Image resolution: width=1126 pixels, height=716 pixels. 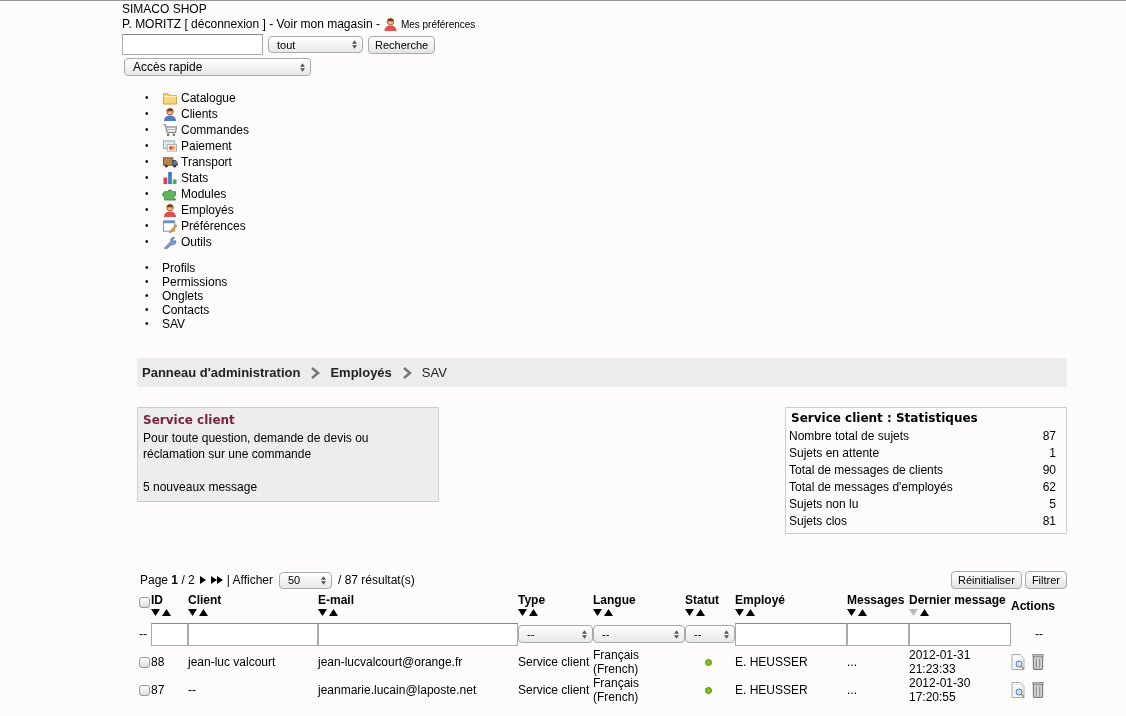 What do you see at coordinates (206, 162) in the screenshot?
I see `menu-item: Transport` at bounding box center [206, 162].